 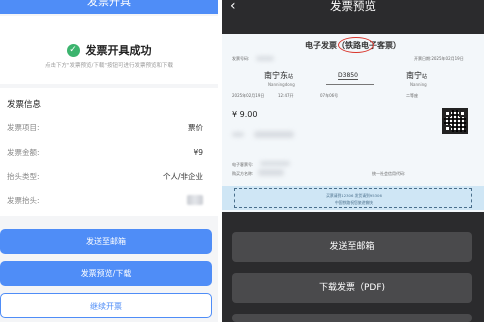 What do you see at coordinates (412, 95) in the screenshot?
I see `seat-class: 二等座` at bounding box center [412, 95].